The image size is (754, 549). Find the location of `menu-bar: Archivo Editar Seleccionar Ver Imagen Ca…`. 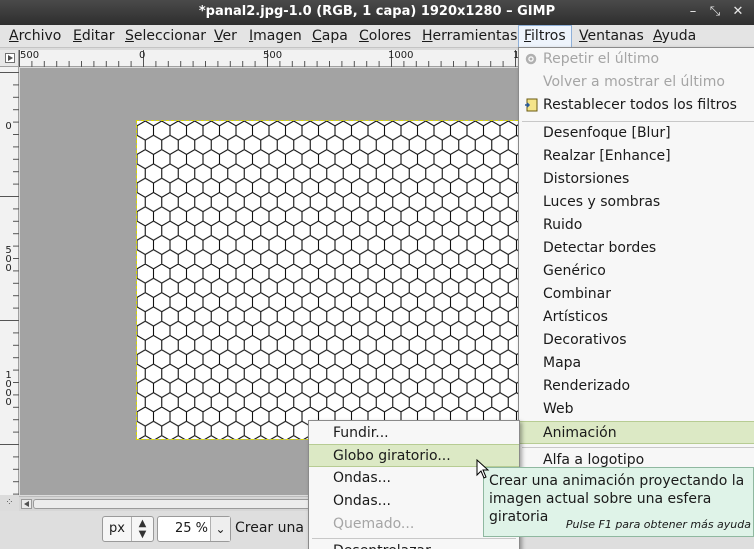

menu-bar: Archivo Editar Seleccionar Ver Imagen Ca… is located at coordinates (377, 36).